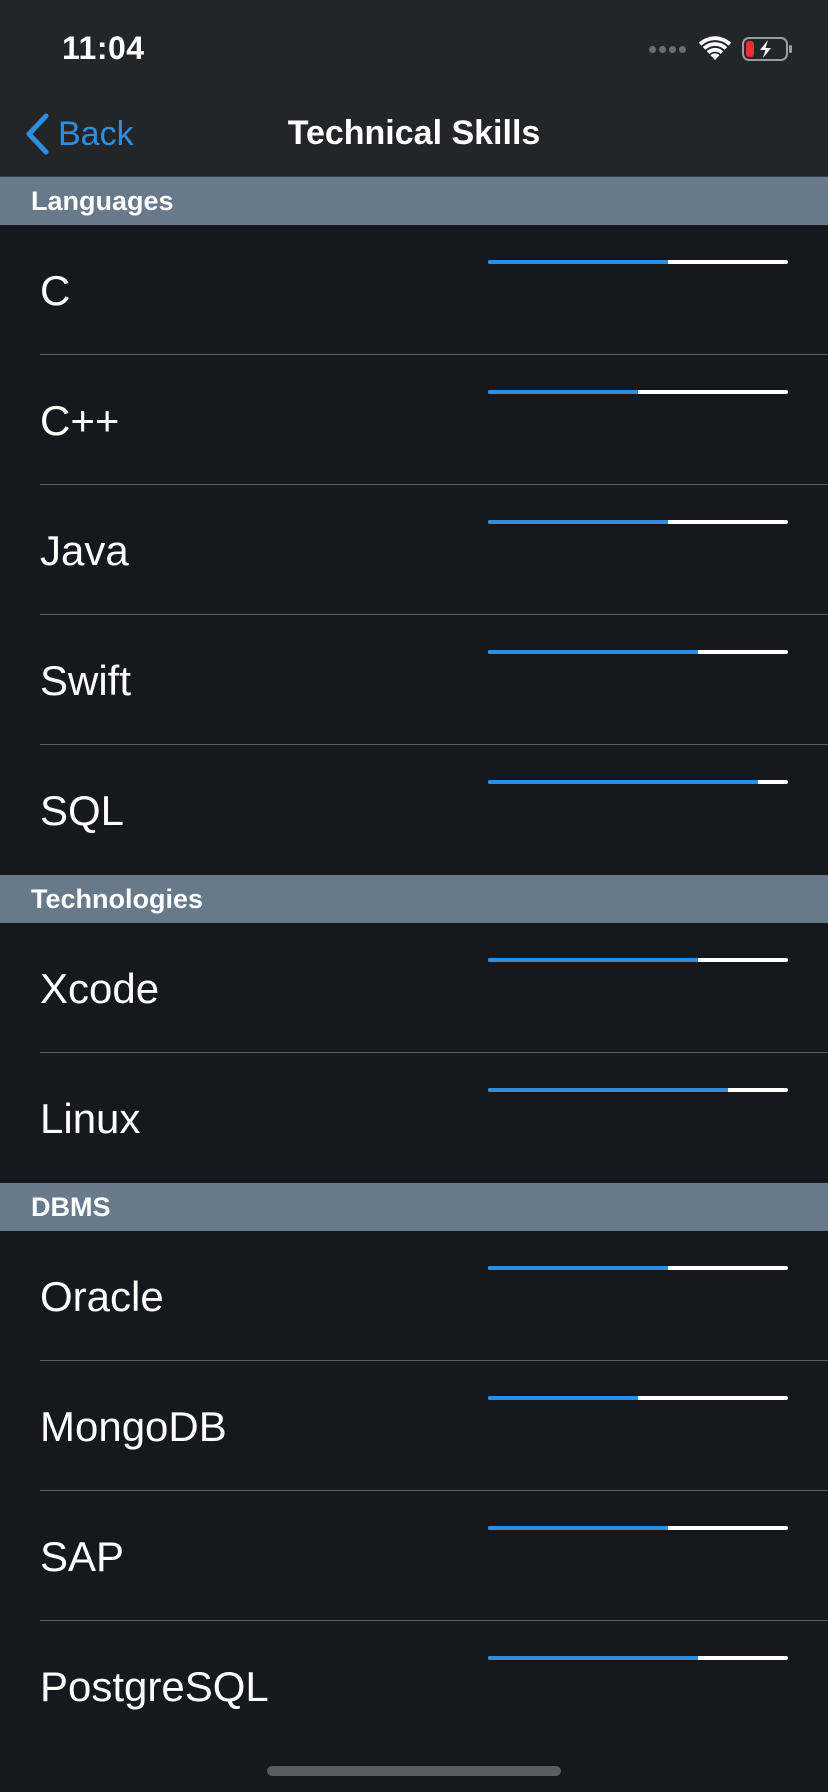 The width and height of the screenshot is (828, 1792). Describe the element at coordinates (414, 290) in the screenshot. I see `skill-row: C` at that location.